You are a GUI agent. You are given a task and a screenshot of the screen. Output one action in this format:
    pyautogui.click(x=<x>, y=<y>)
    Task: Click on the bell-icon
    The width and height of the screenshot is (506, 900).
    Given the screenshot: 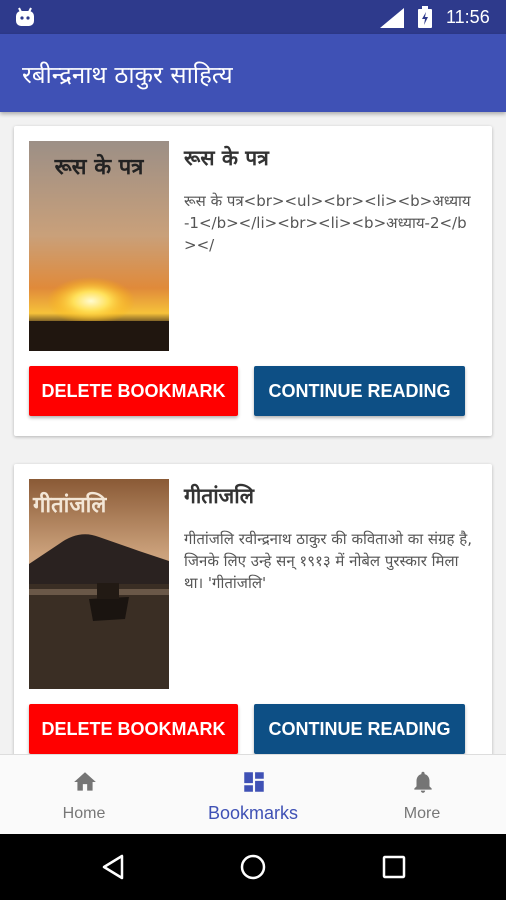 What is the action you would take?
    pyautogui.click(x=423, y=782)
    